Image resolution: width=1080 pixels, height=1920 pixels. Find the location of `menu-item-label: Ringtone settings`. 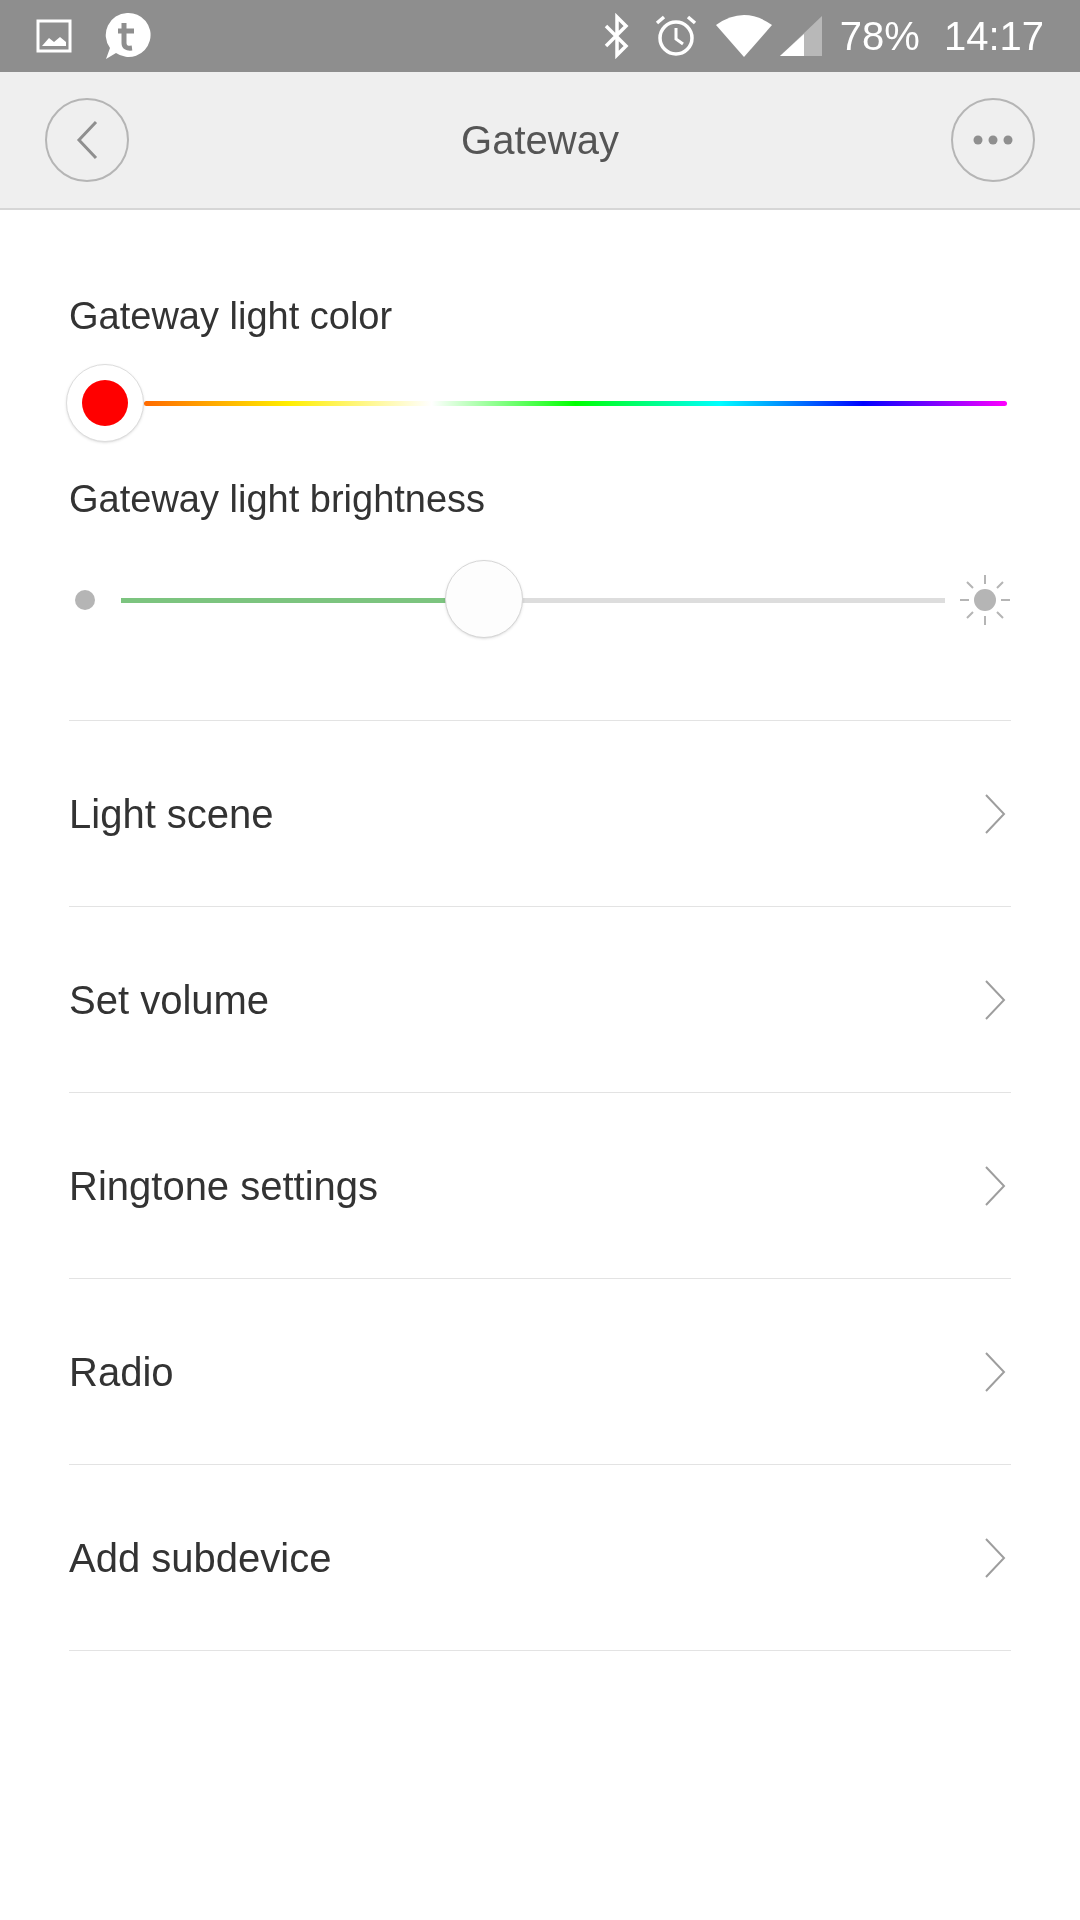

menu-item-label: Ringtone settings is located at coordinates (224, 1186).